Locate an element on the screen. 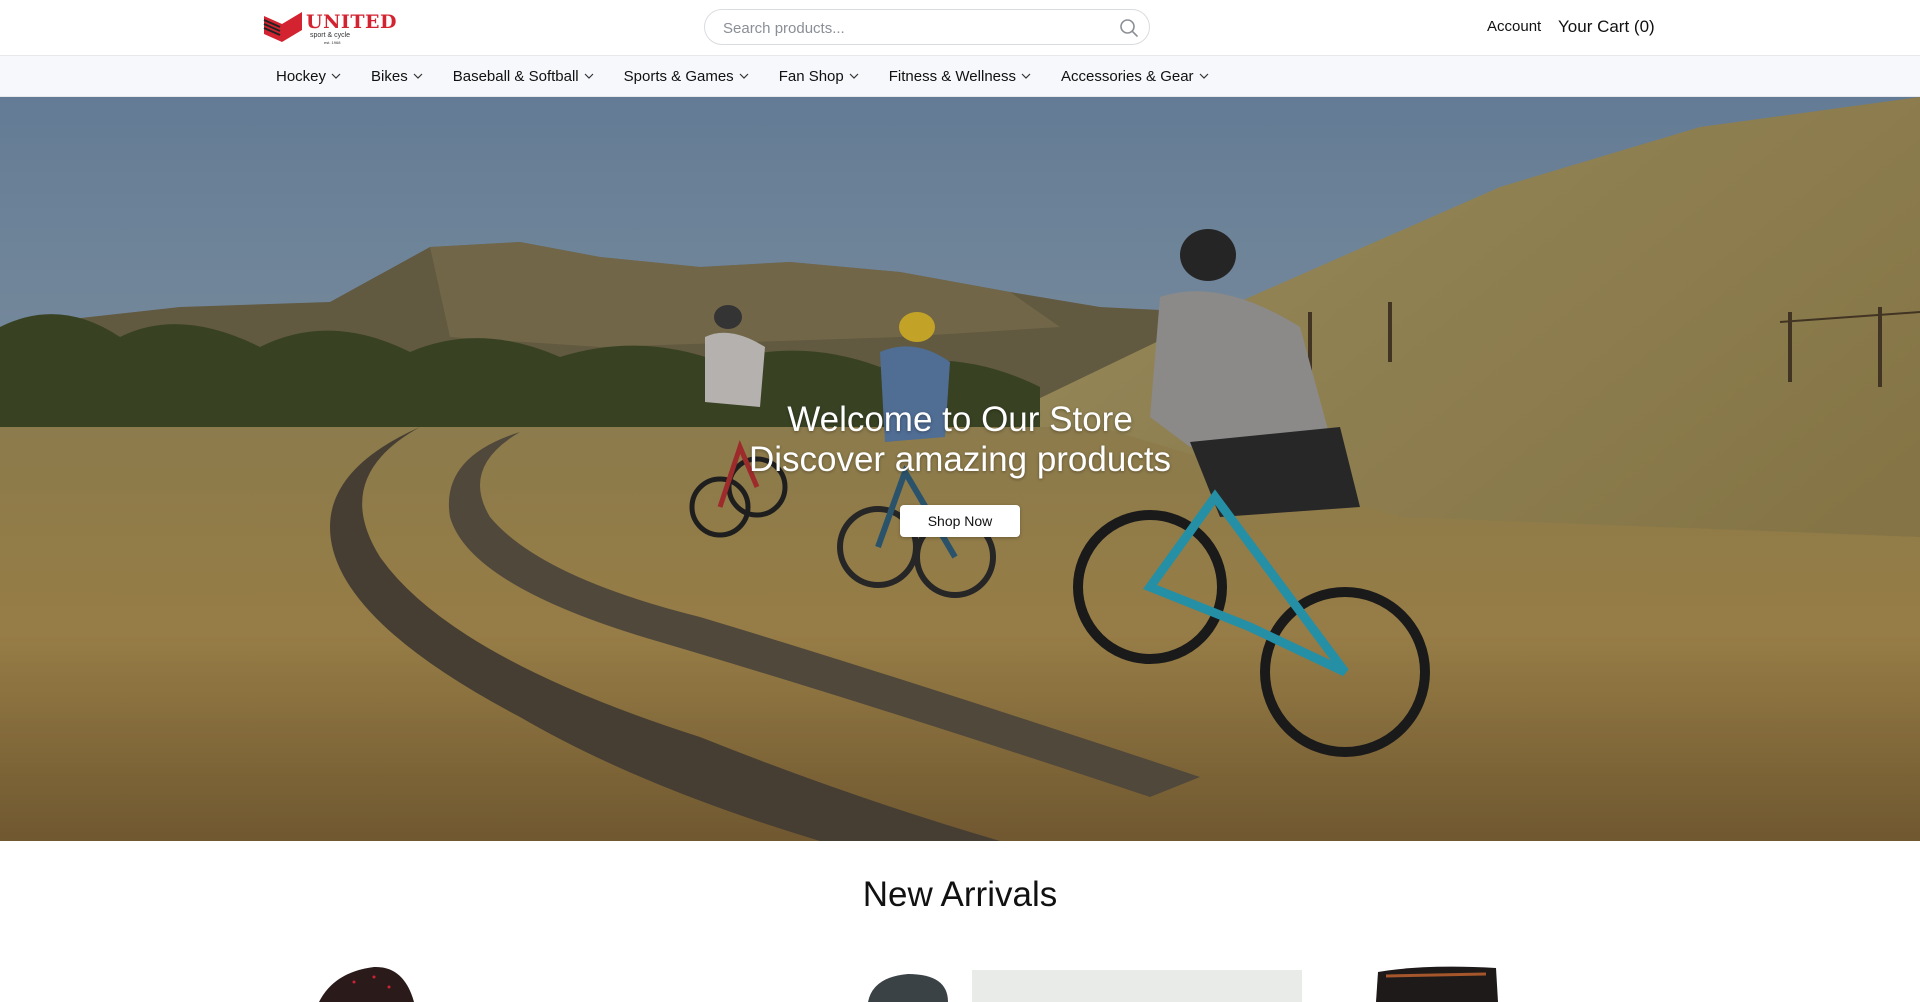 This screenshot has width=1920, height=1002. nav-item-label: Fitness & Wellness is located at coordinates (952, 76).